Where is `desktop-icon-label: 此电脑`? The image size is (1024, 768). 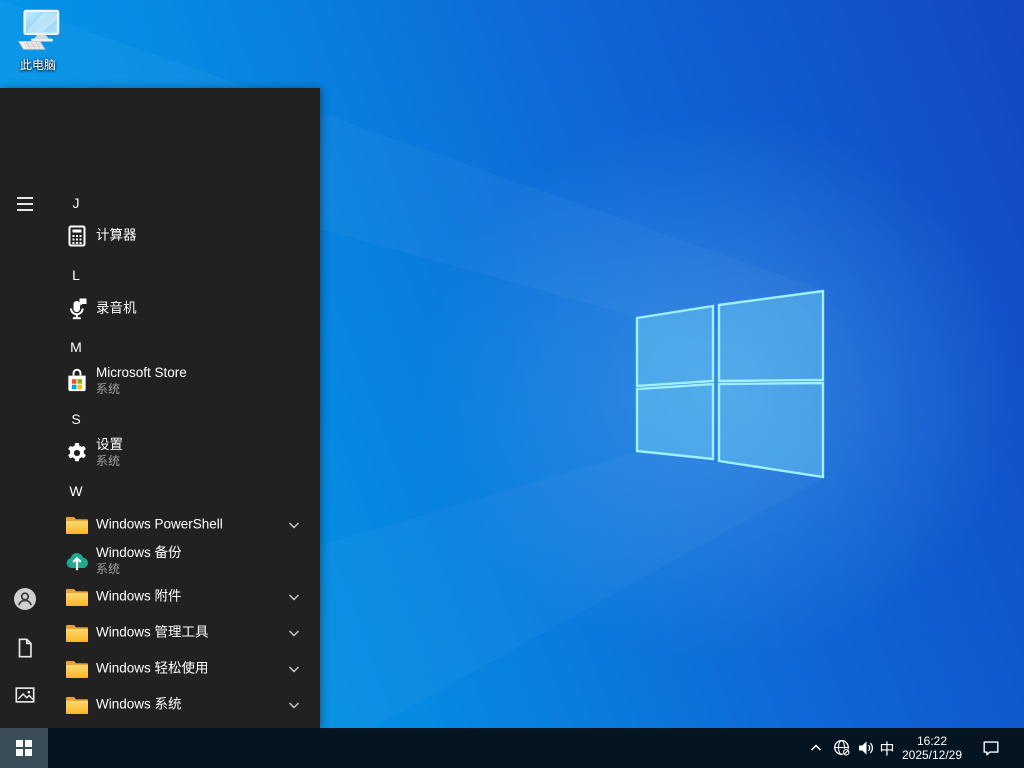
desktop-icon-label: 此电脑 is located at coordinates (37, 65).